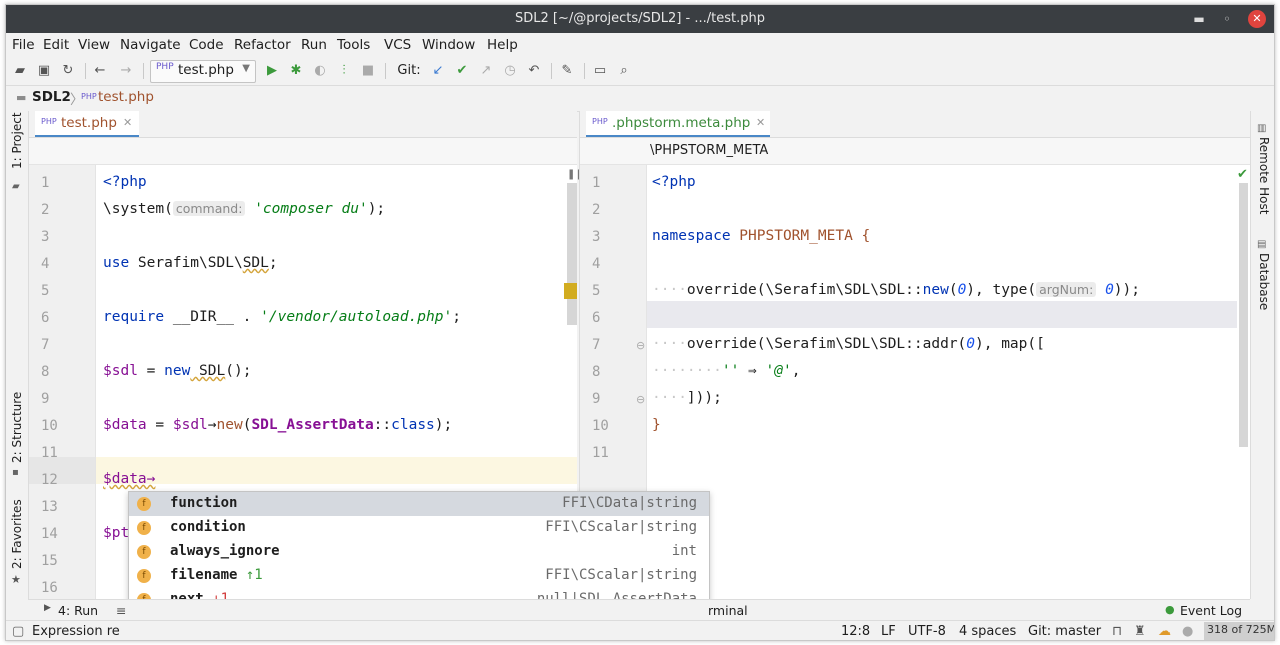 The height and width of the screenshot is (645, 1280). Describe the element at coordinates (1264, 281) in the screenshot. I see `database-tool-button: Database` at that location.